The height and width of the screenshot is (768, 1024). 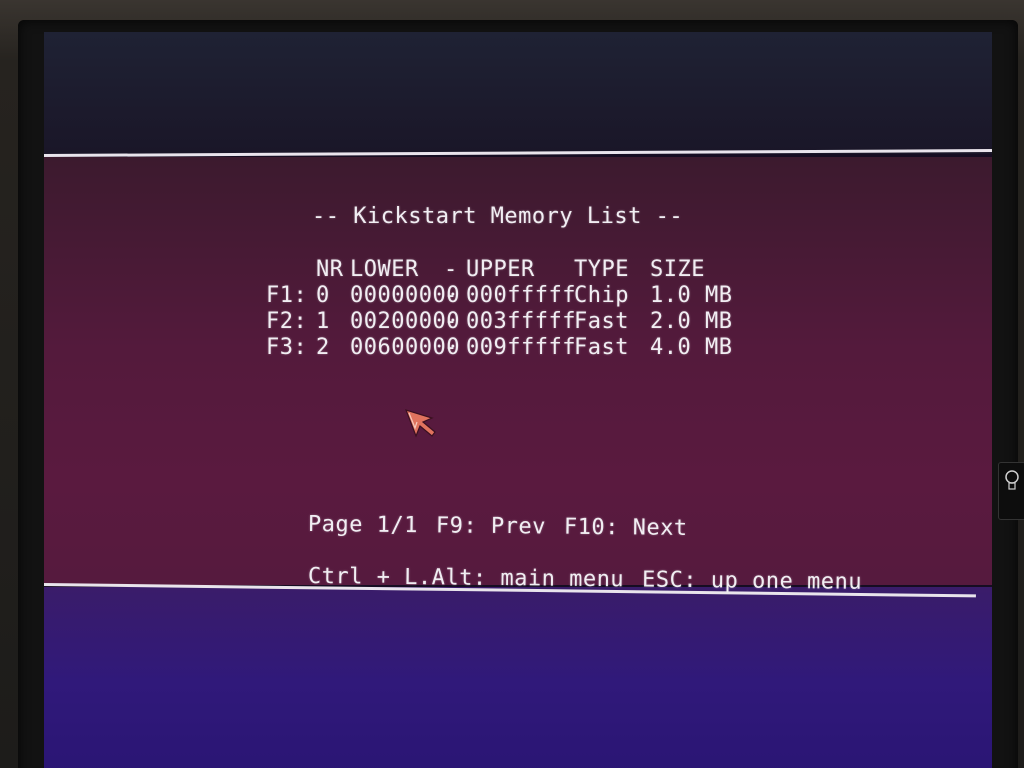 What do you see at coordinates (323, 347) in the screenshot?
I see `row-nr: 2` at bounding box center [323, 347].